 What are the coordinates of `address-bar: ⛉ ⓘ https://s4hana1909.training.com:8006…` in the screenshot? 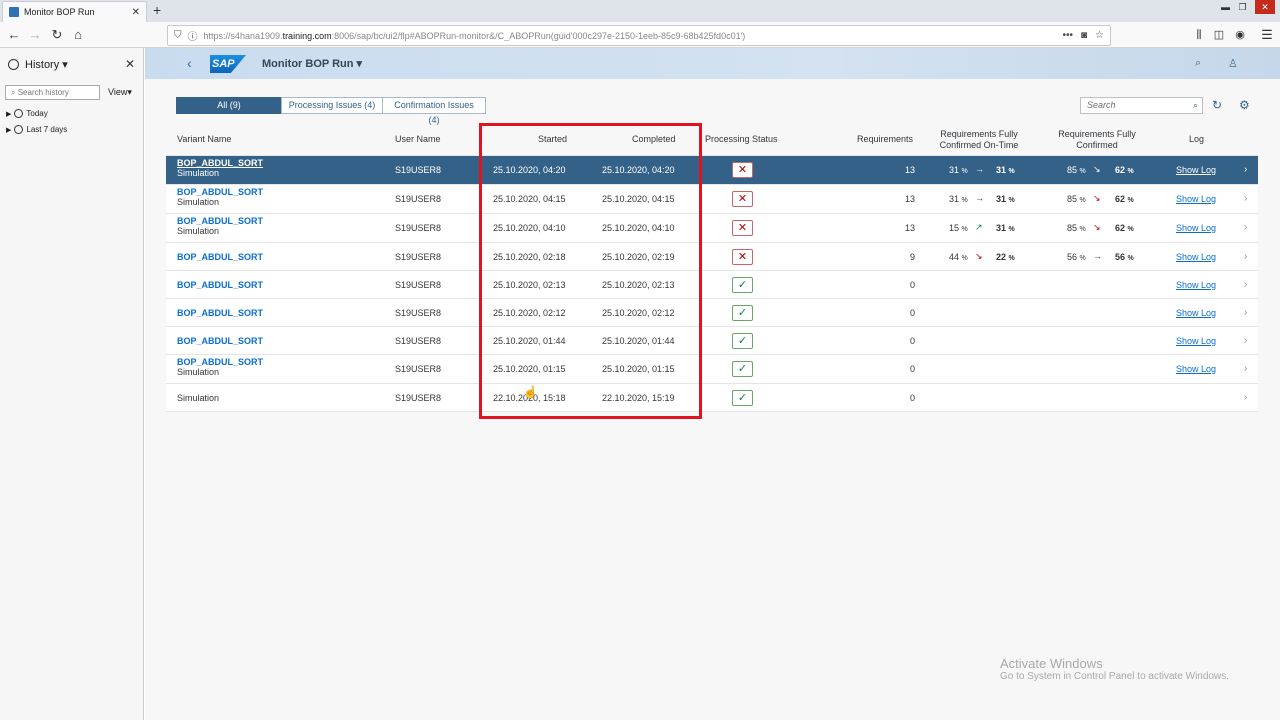 It's located at (639, 35).